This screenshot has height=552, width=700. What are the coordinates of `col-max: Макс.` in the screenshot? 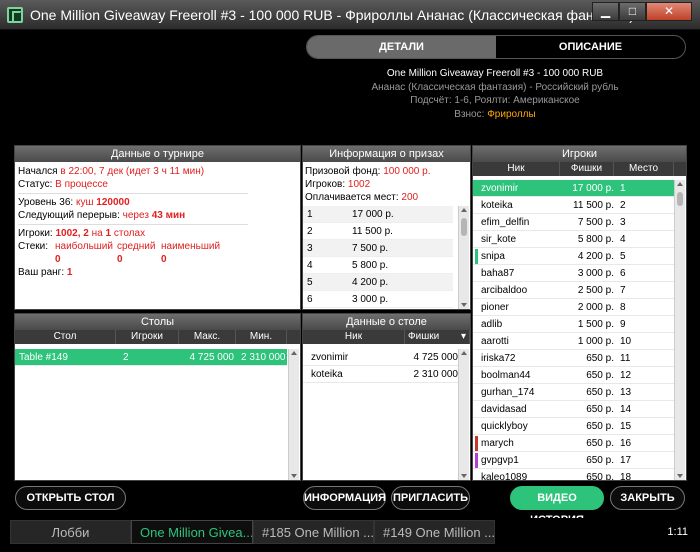 It's located at (207, 337).